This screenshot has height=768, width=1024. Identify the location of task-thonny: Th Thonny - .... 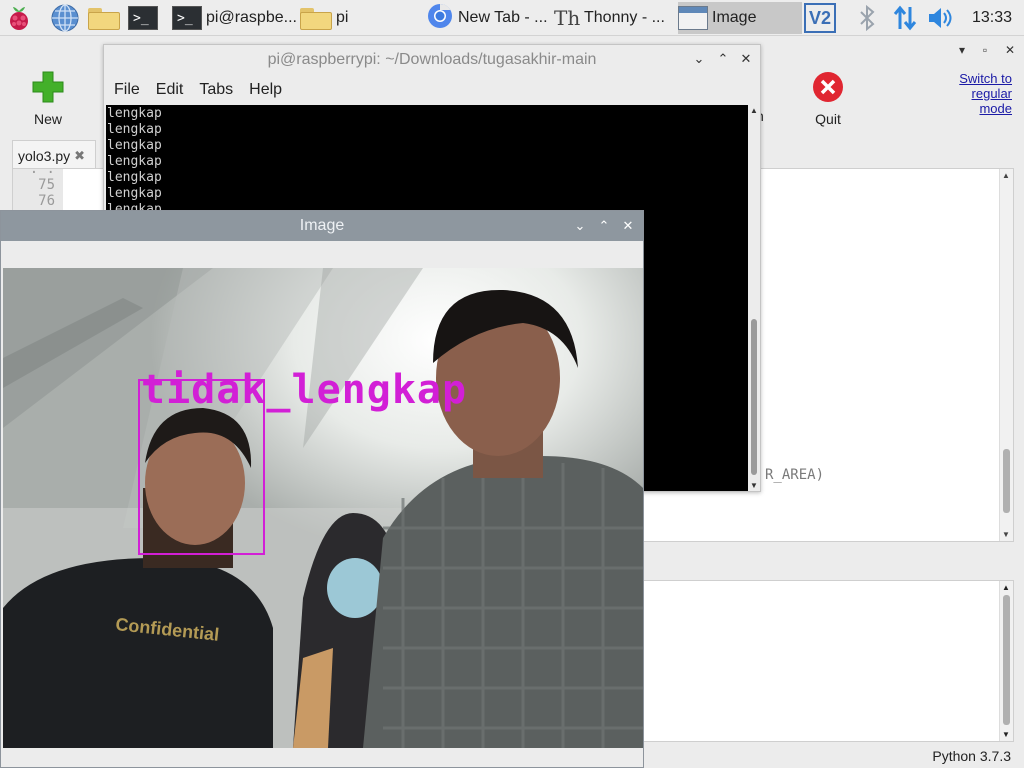
(614, 18).